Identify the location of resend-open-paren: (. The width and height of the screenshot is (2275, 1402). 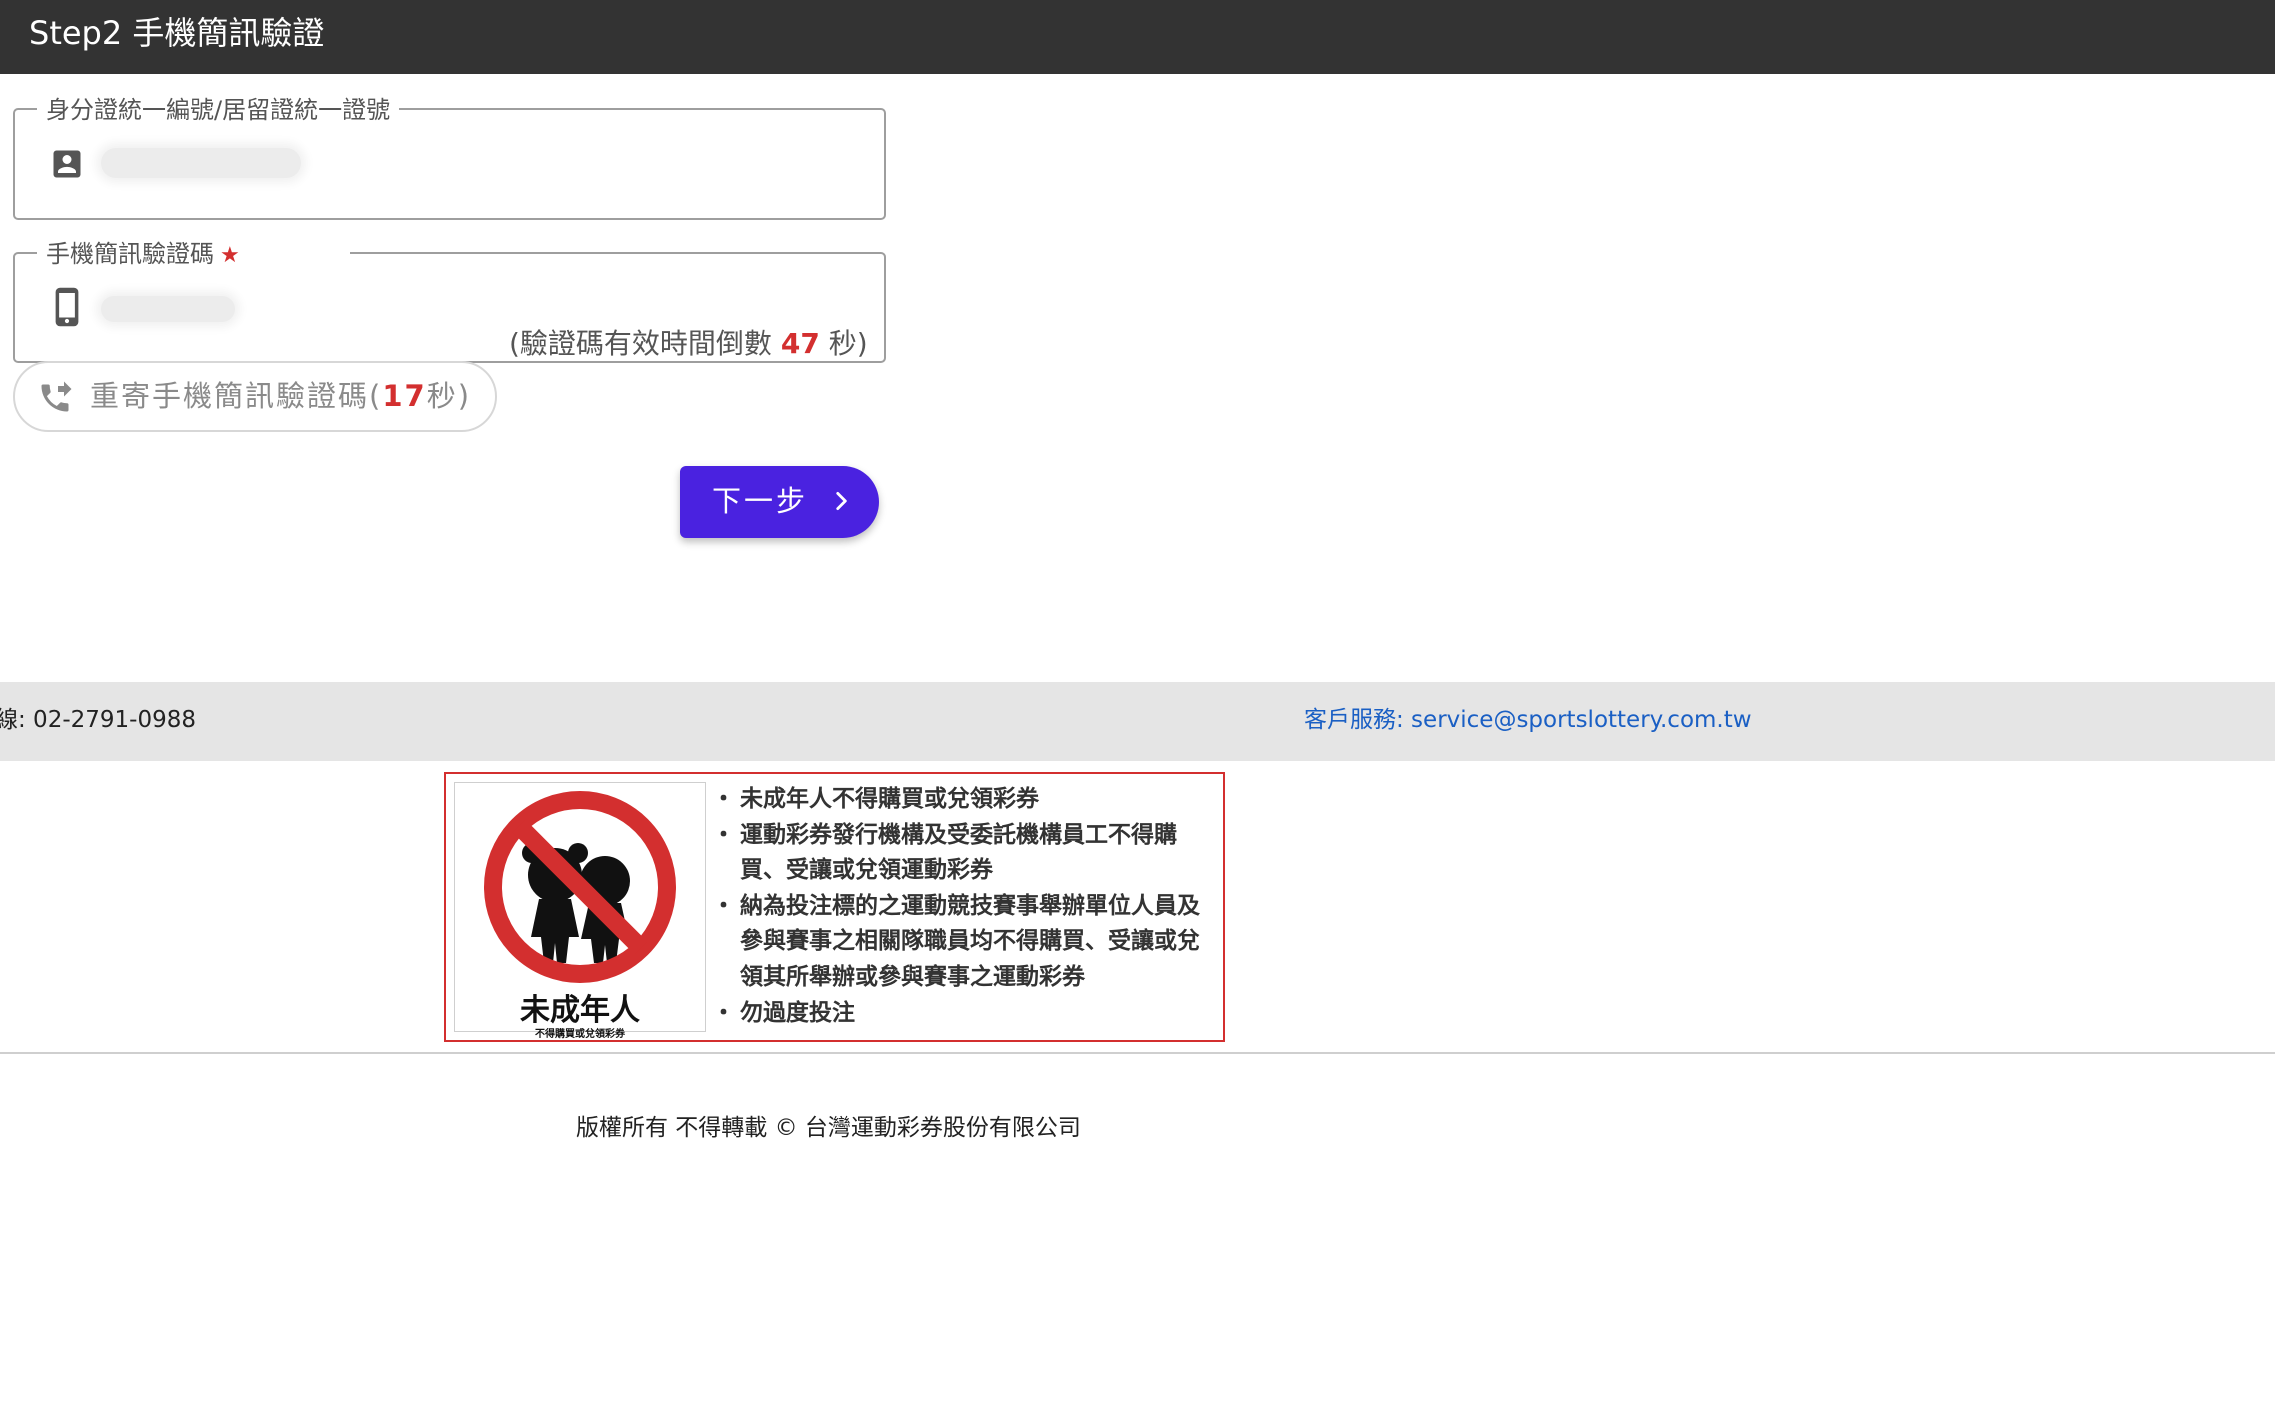
(376, 396).